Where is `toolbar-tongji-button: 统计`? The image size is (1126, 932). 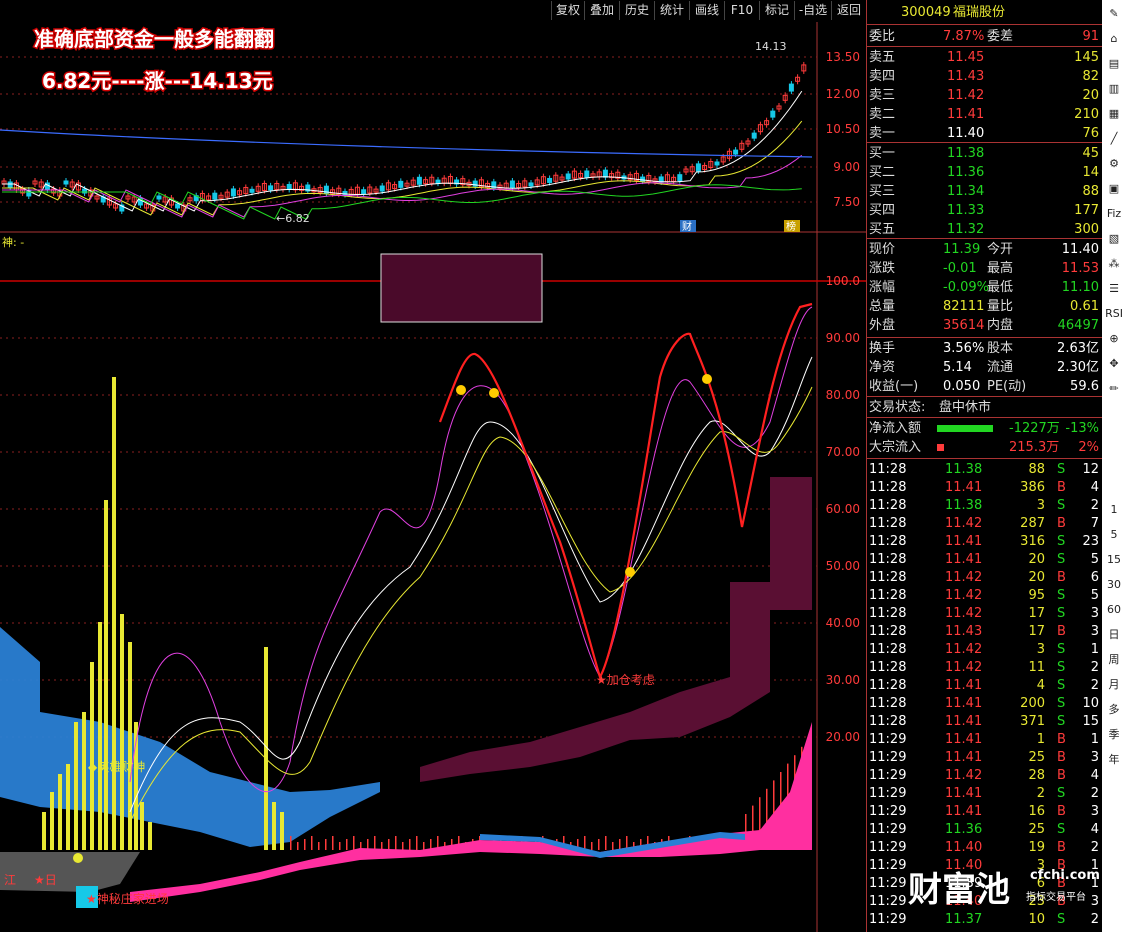 toolbar-tongji-button: 统计 is located at coordinates (671, 10).